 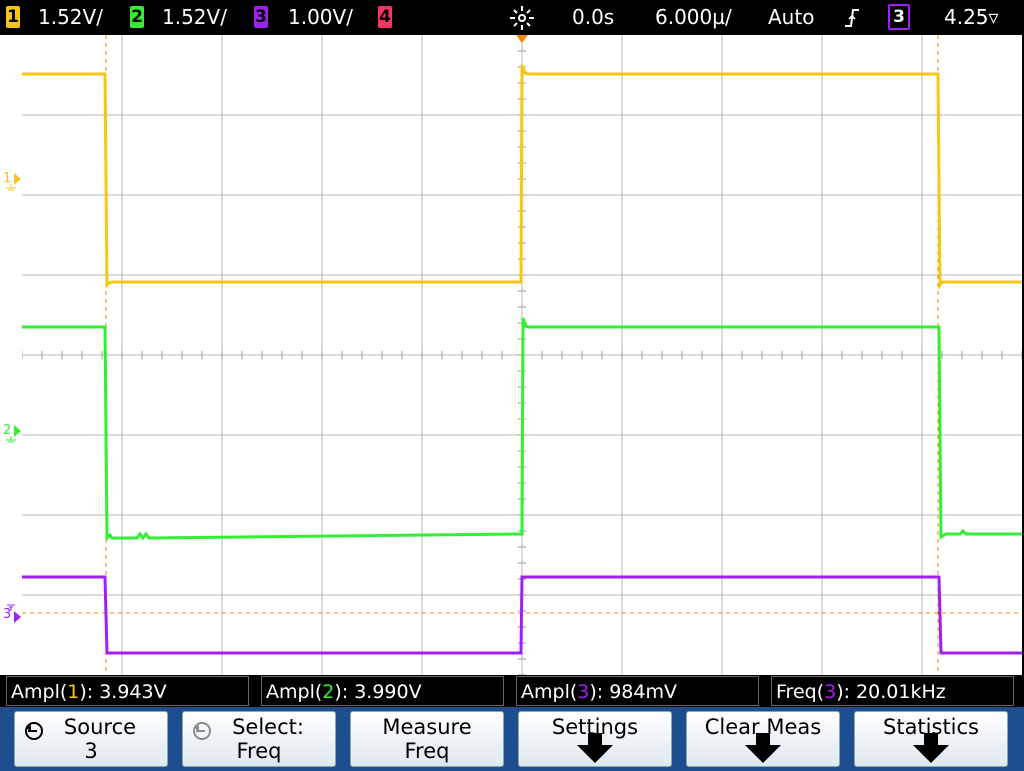 I want to click on clear-meas-softkey: Clear Meas, so click(x=763, y=739).